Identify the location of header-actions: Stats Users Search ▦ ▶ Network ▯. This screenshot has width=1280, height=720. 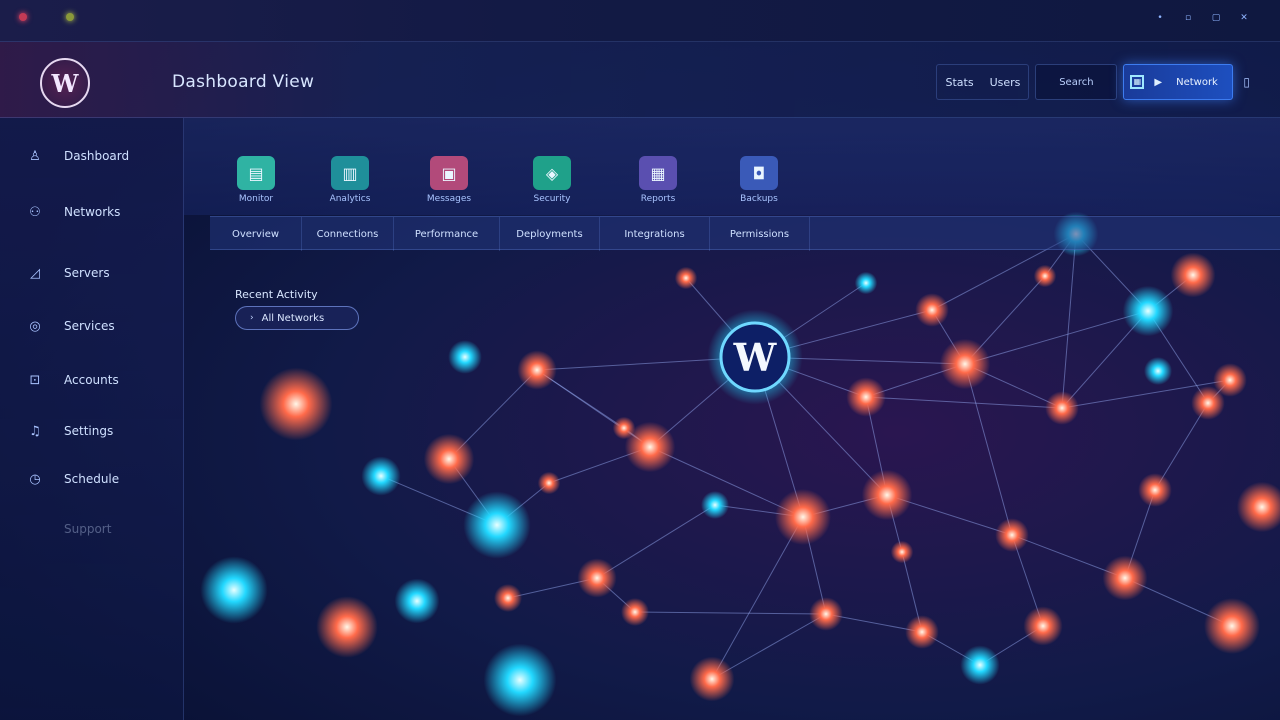
(1093, 82).